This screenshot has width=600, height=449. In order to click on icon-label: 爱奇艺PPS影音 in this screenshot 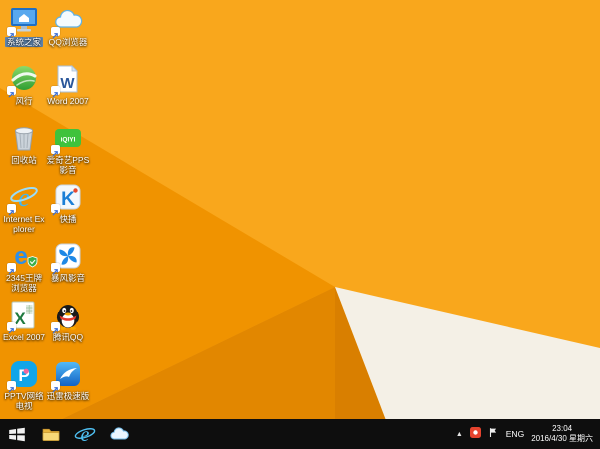, I will do `click(68, 165)`.